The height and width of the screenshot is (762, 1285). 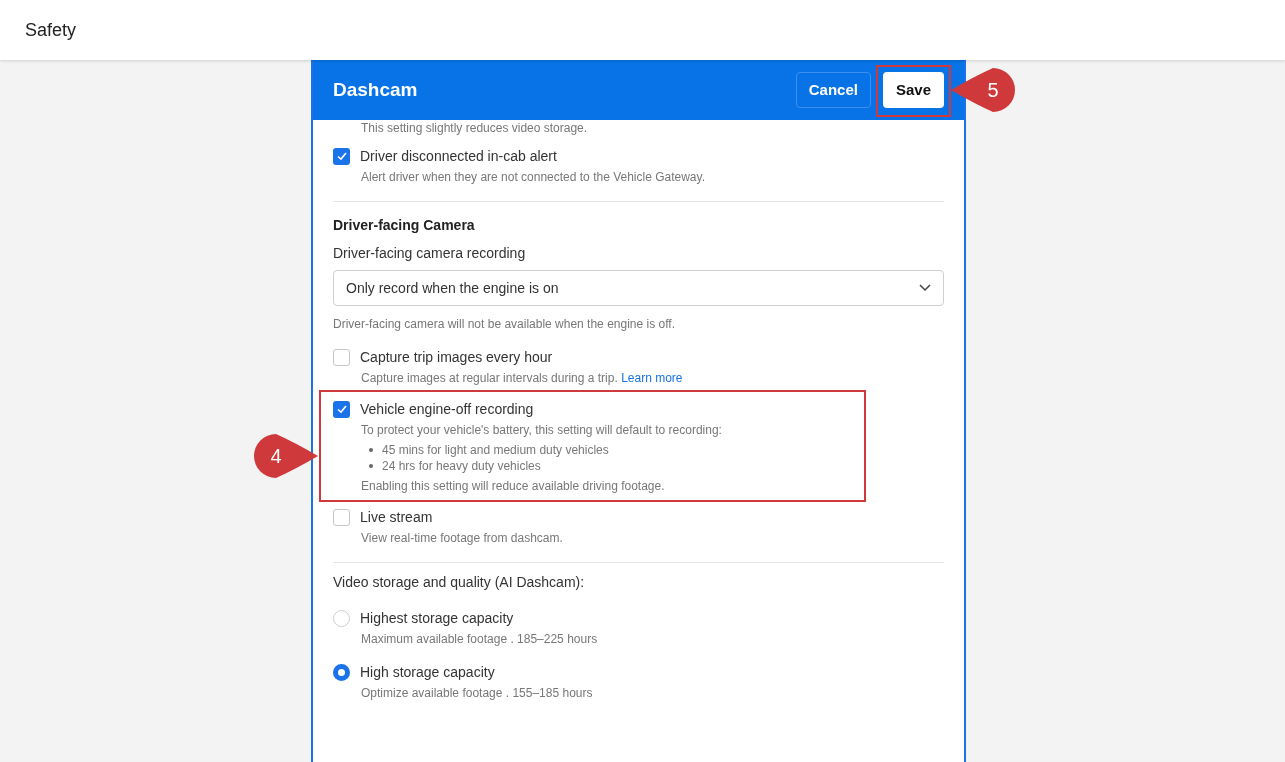 What do you see at coordinates (459, 582) in the screenshot?
I see `field-label: Video storage and quality (AI Dashcam):` at bounding box center [459, 582].